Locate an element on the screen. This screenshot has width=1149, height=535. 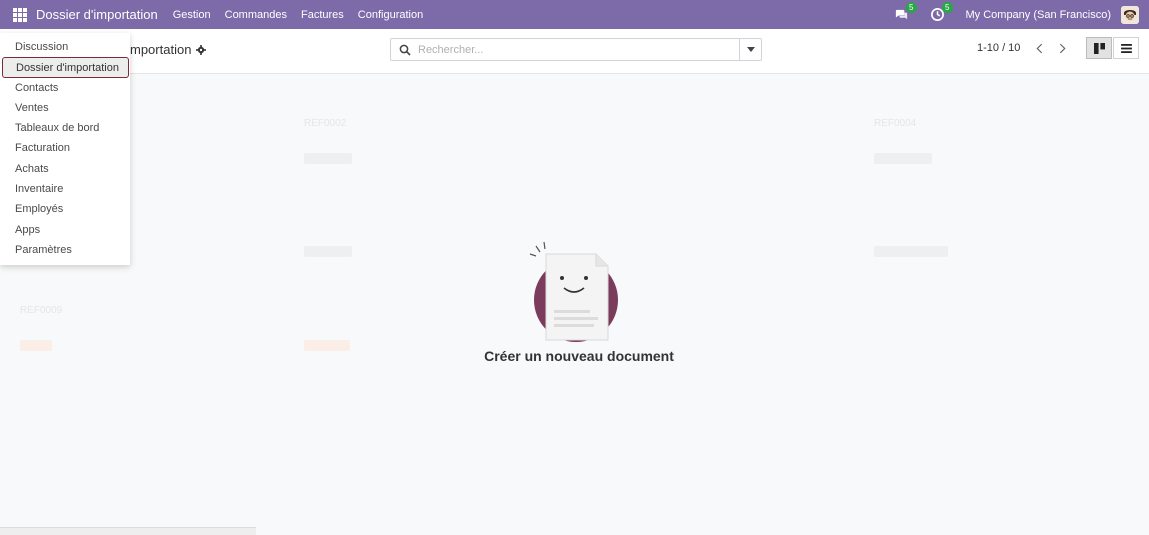
list-icon is located at coordinates (1126, 48).